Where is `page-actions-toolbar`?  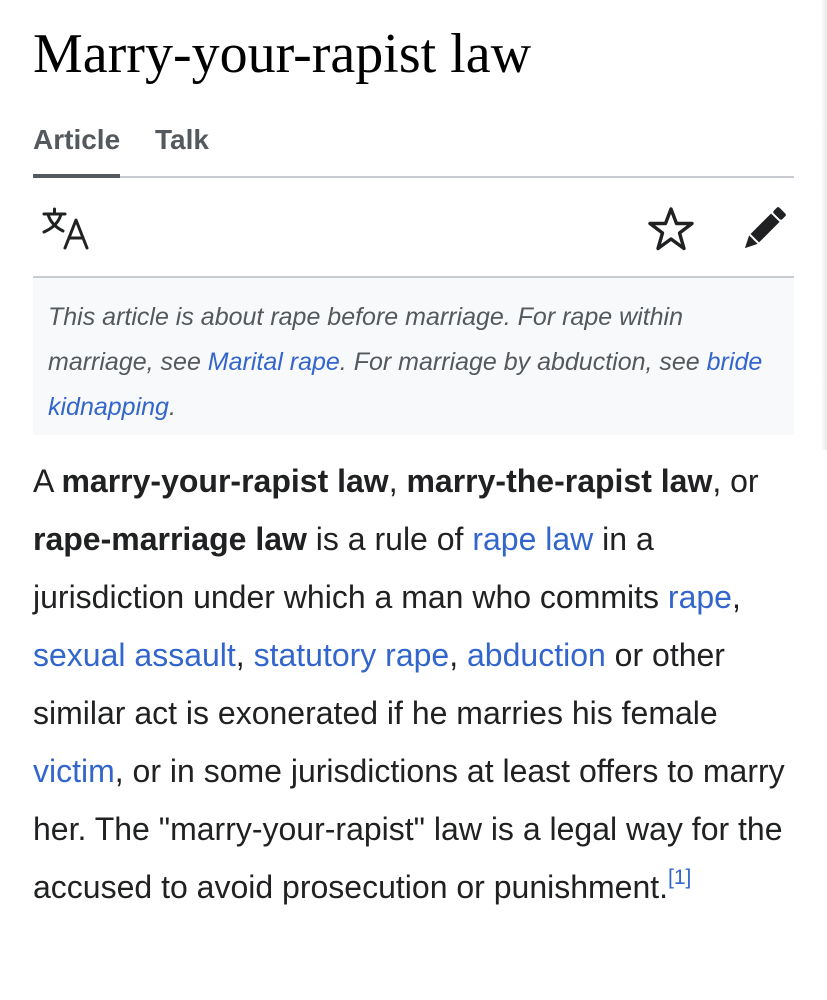
page-actions-toolbar is located at coordinates (413, 228).